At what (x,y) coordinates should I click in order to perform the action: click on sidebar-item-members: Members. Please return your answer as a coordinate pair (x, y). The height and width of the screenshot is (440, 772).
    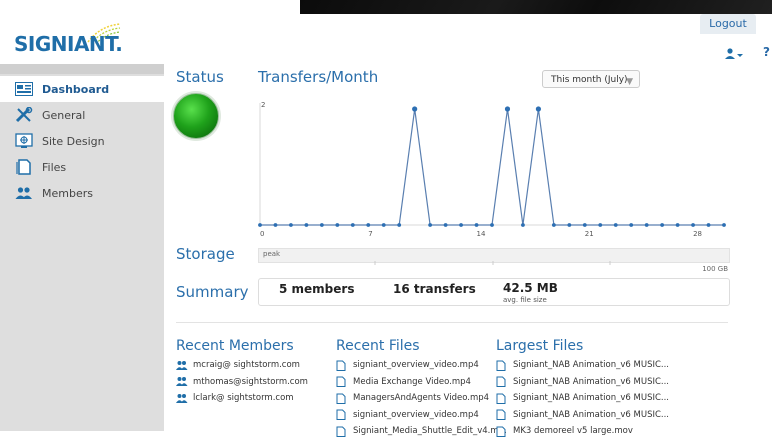
    Looking at the image, I should click on (82, 193).